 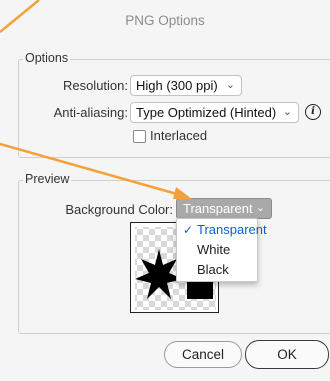 I want to click on antialias-dropdown: Type Optimized (Hinted) ⌄, so click(x=214, y=112).